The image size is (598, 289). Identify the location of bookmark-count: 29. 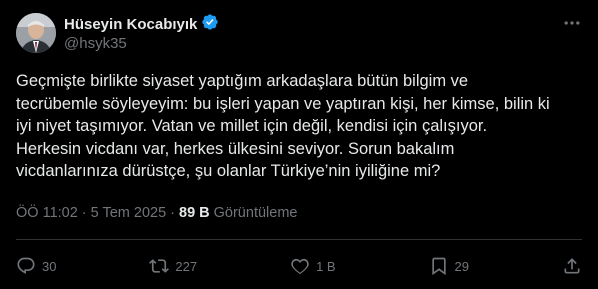
(462, 266).